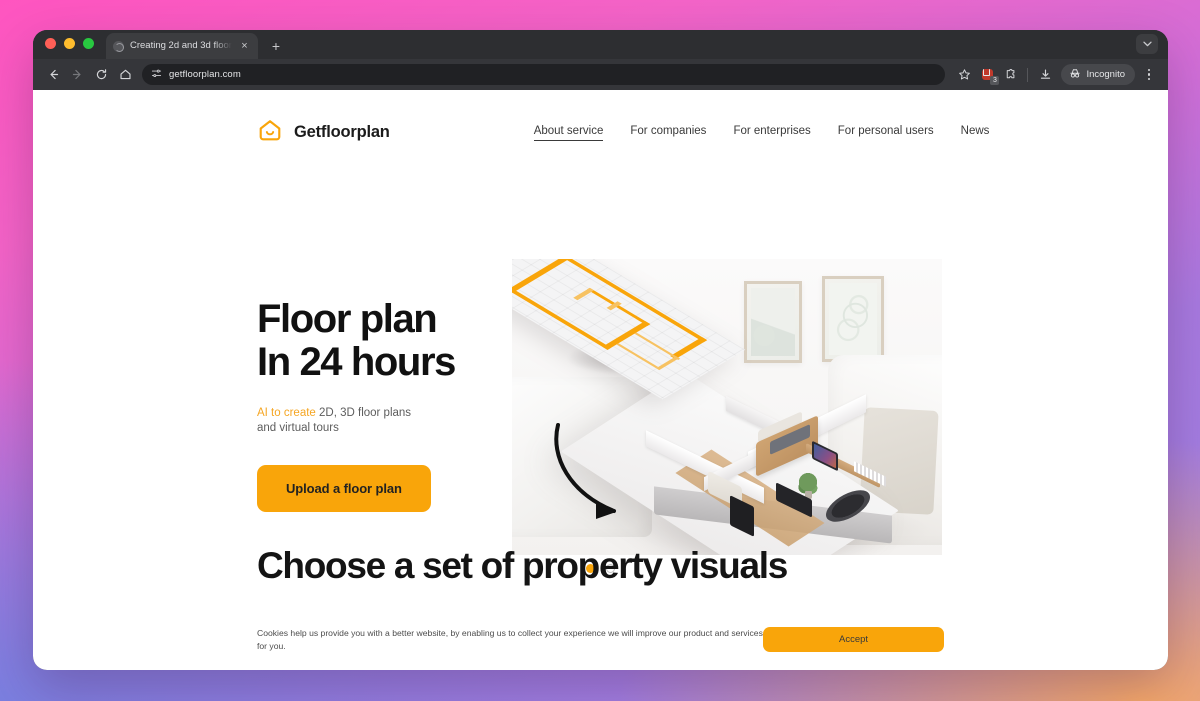 This screenshot has width=1200, height=701. I want to click on browser-tab: Creating 2d and 3d floor plan ×, so click(182, 46).